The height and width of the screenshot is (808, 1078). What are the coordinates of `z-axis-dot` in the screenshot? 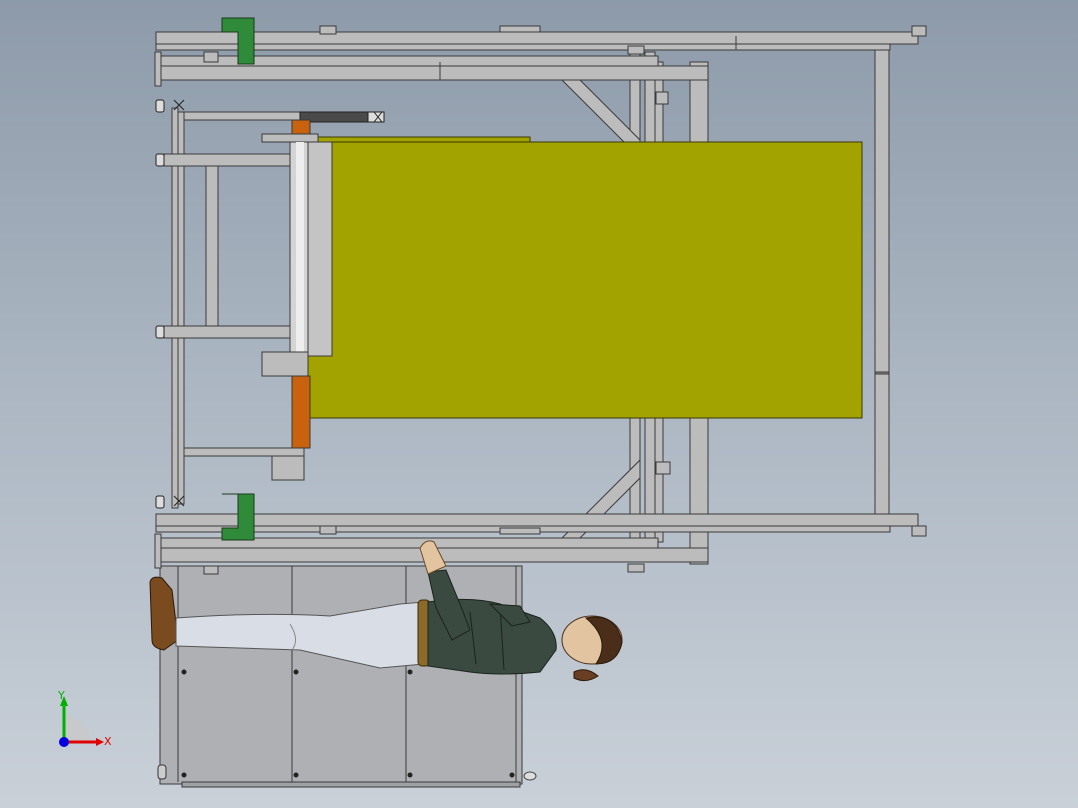 It's located at (64, 742).